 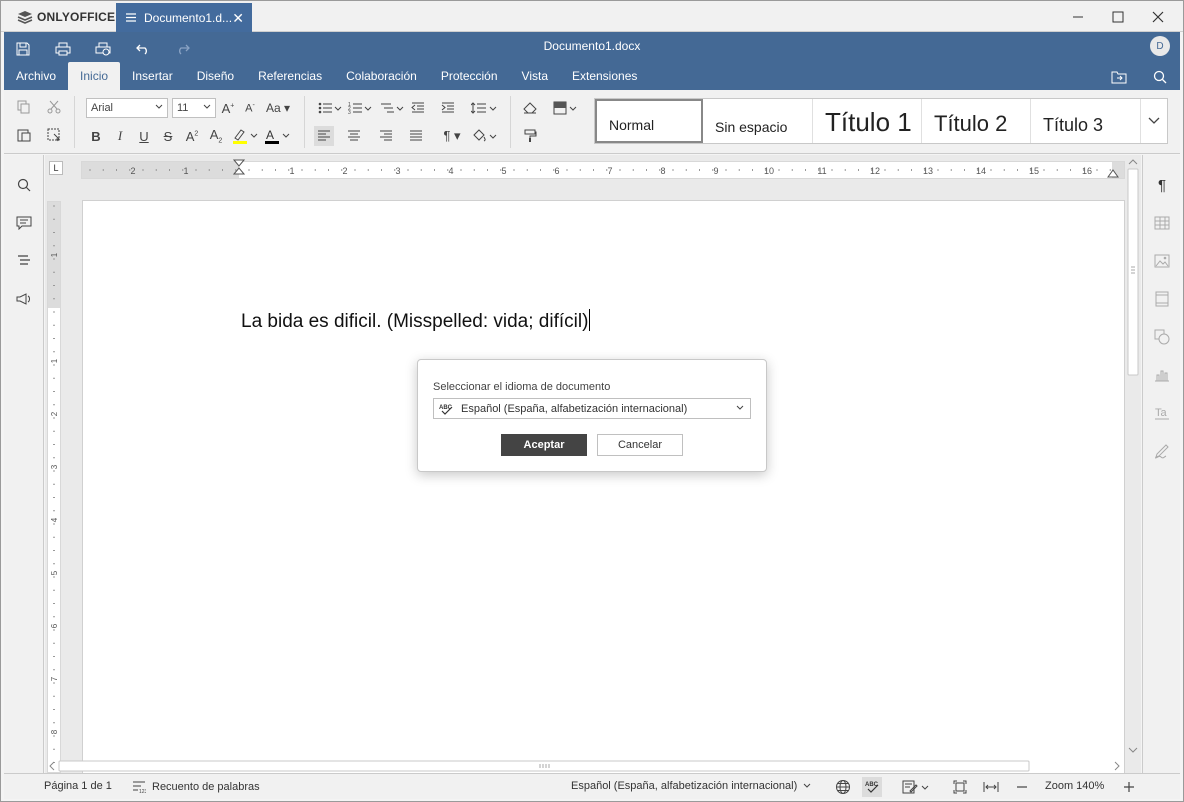 What do you see at coordinates (1154, 121) in the screenshot?
I see `styles-expand-button` at bounding box center [1154, 121].